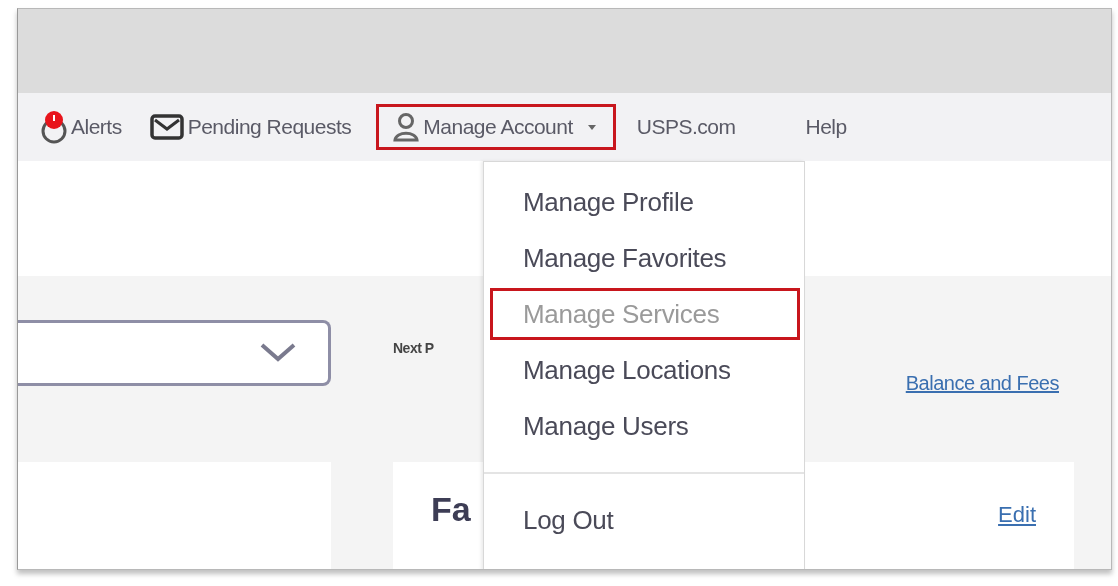  Describe the element at coordinates (54, 127) in the screenshot. I see `alert-bell-icon` at that location.